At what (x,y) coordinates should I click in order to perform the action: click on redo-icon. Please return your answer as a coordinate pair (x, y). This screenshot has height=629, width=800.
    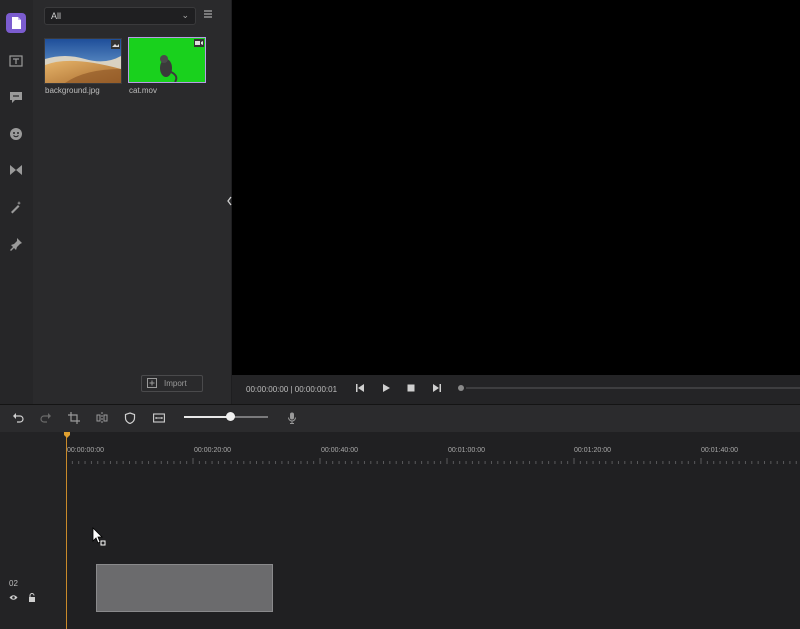
    Looking at the image, I should click on (46, 418).